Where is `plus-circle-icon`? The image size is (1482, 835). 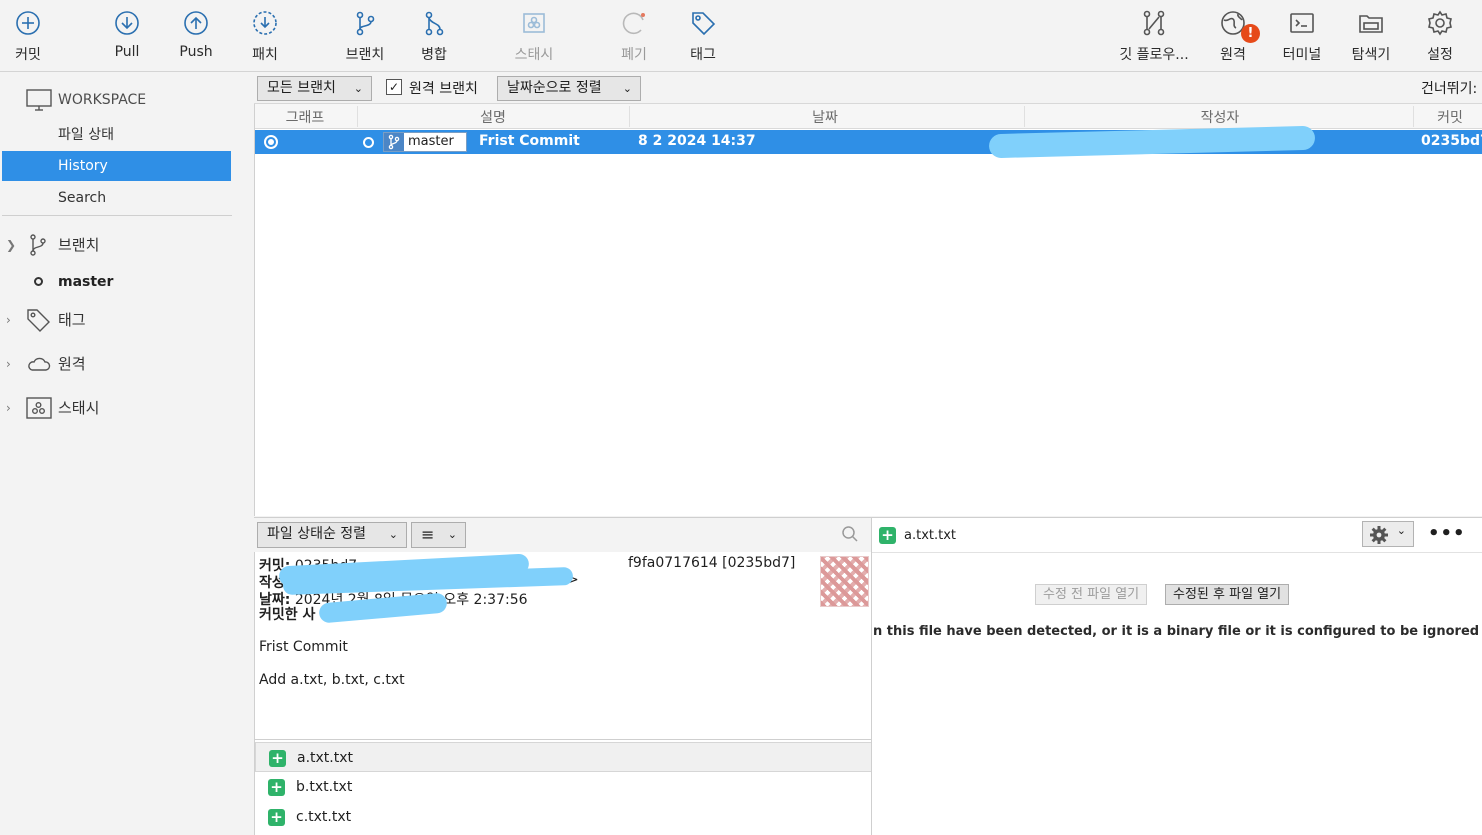
plus-circle-icon is located at coordinates (28, 23).